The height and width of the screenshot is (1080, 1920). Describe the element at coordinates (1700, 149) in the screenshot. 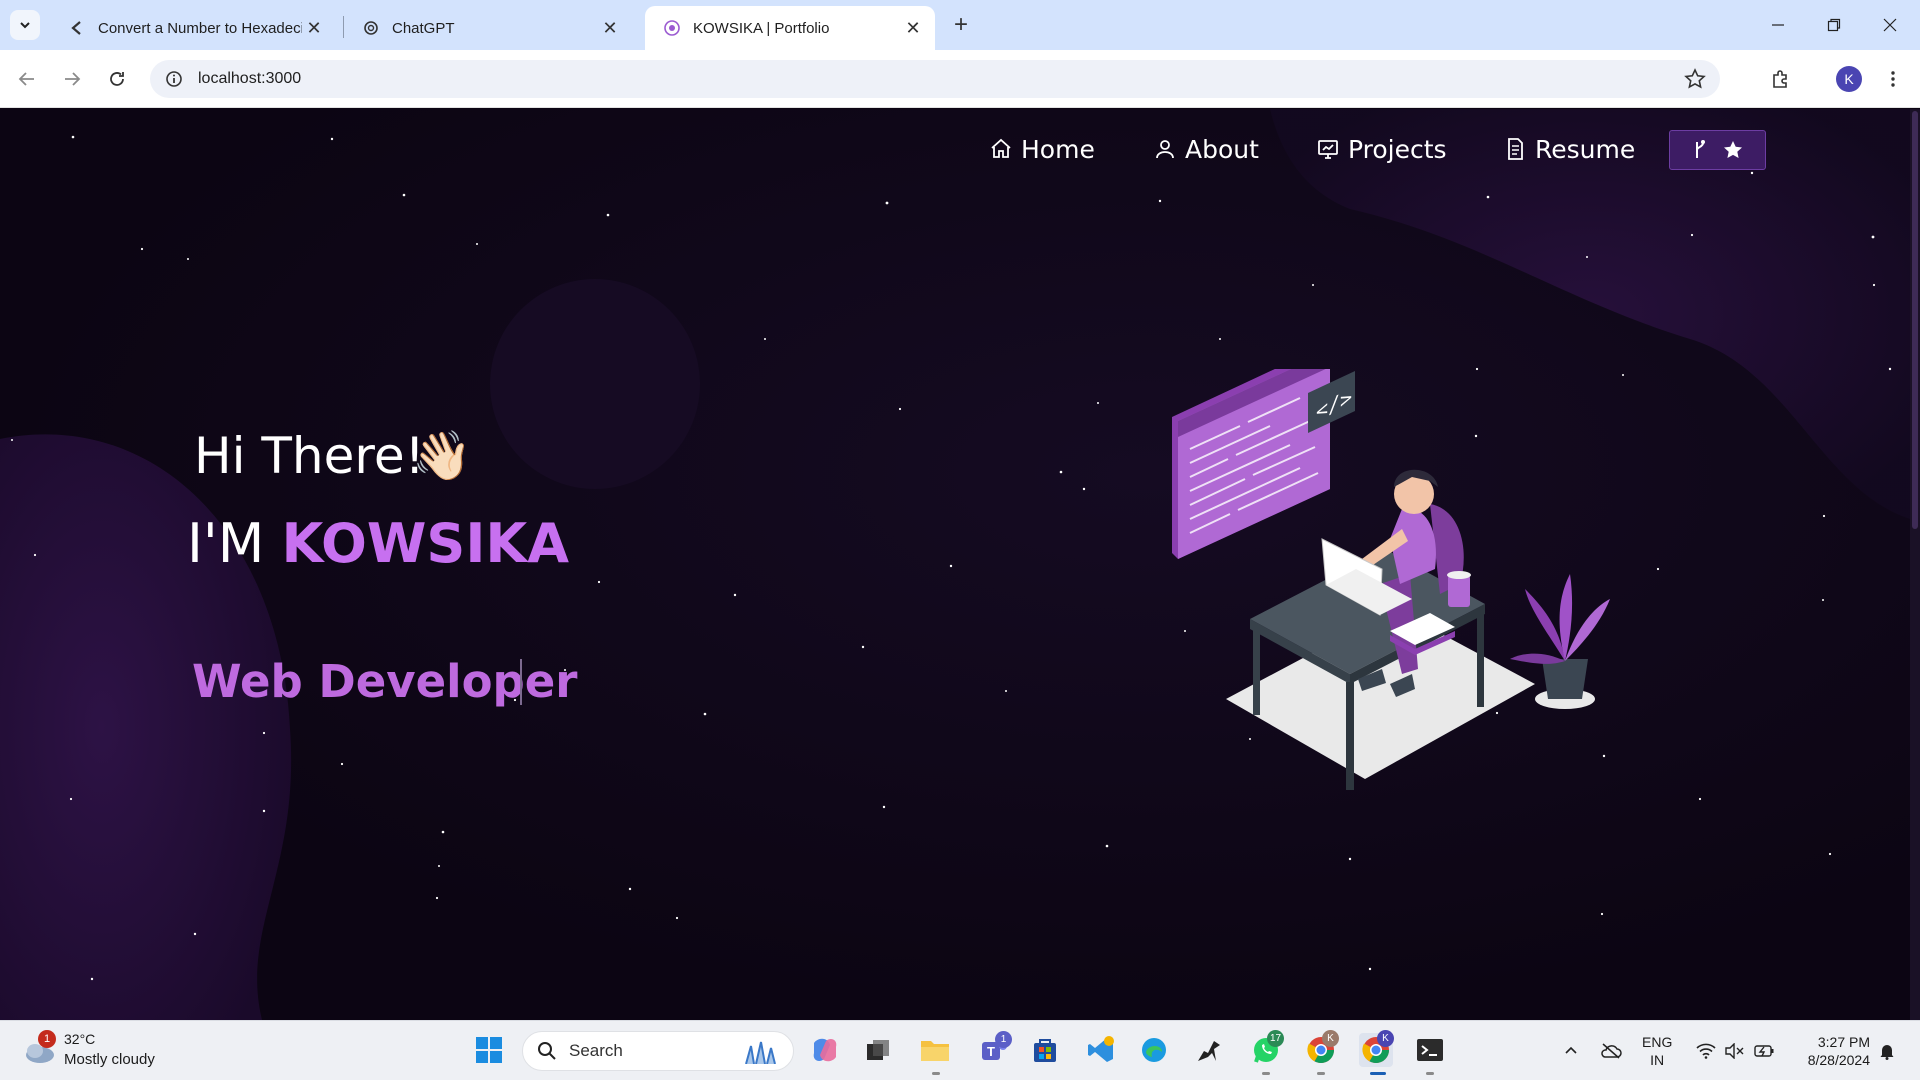

I see `fork-icon` at that location.